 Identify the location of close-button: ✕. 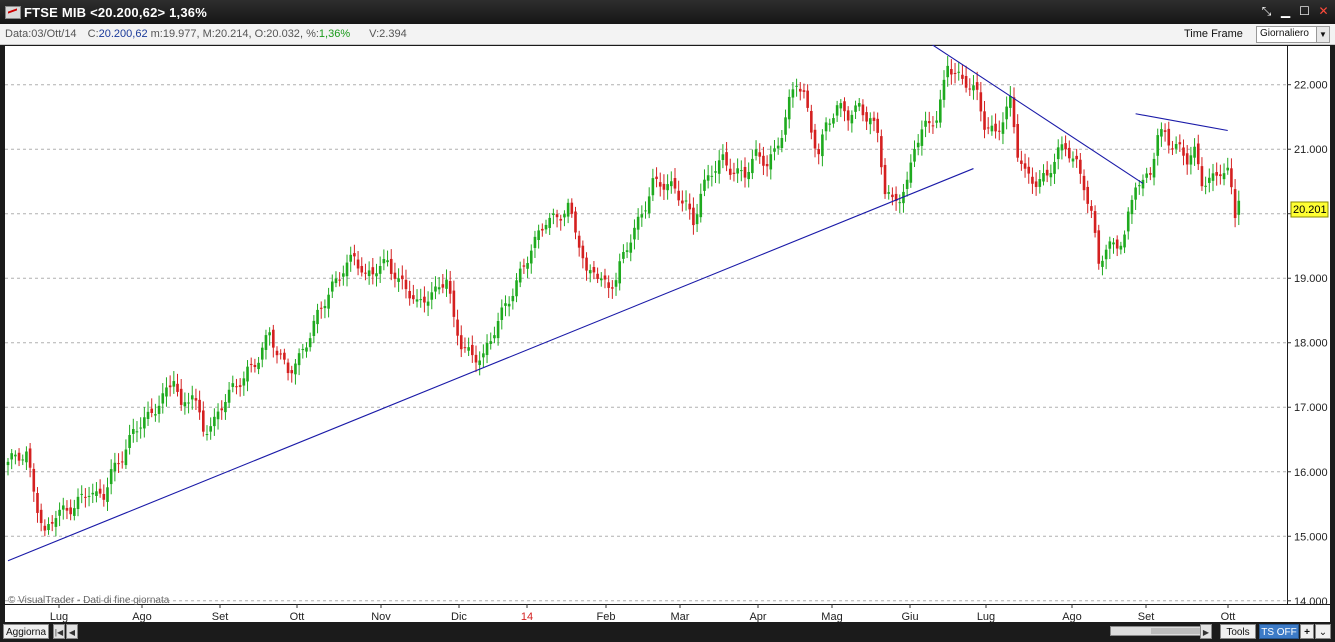
(1323, 11).